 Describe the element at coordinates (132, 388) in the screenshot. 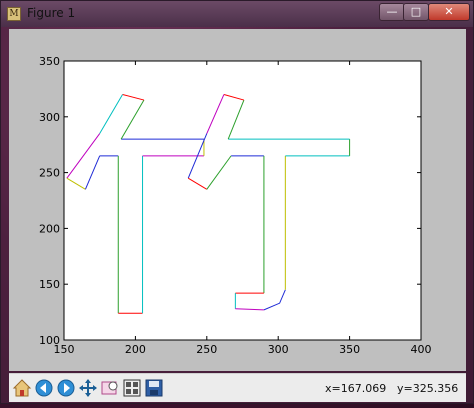

I see `subplots-icon` at that location.